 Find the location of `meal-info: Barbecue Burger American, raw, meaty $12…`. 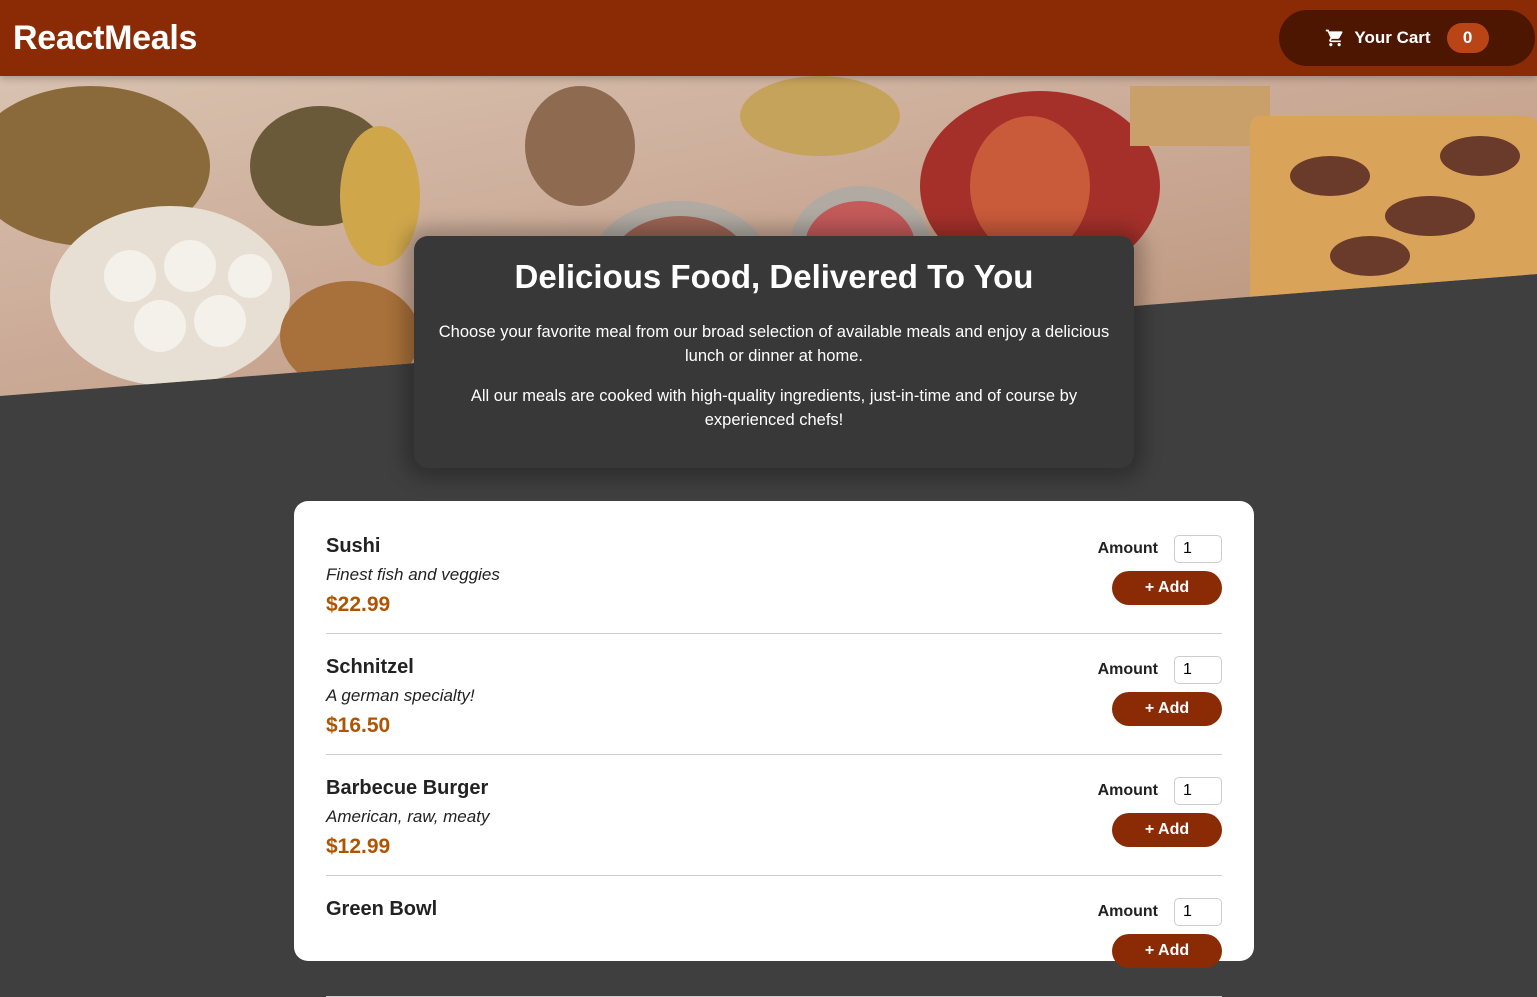

meal-info: Barbecue Burger American, raw, meaty $12… is located at coordinates (407, 826).